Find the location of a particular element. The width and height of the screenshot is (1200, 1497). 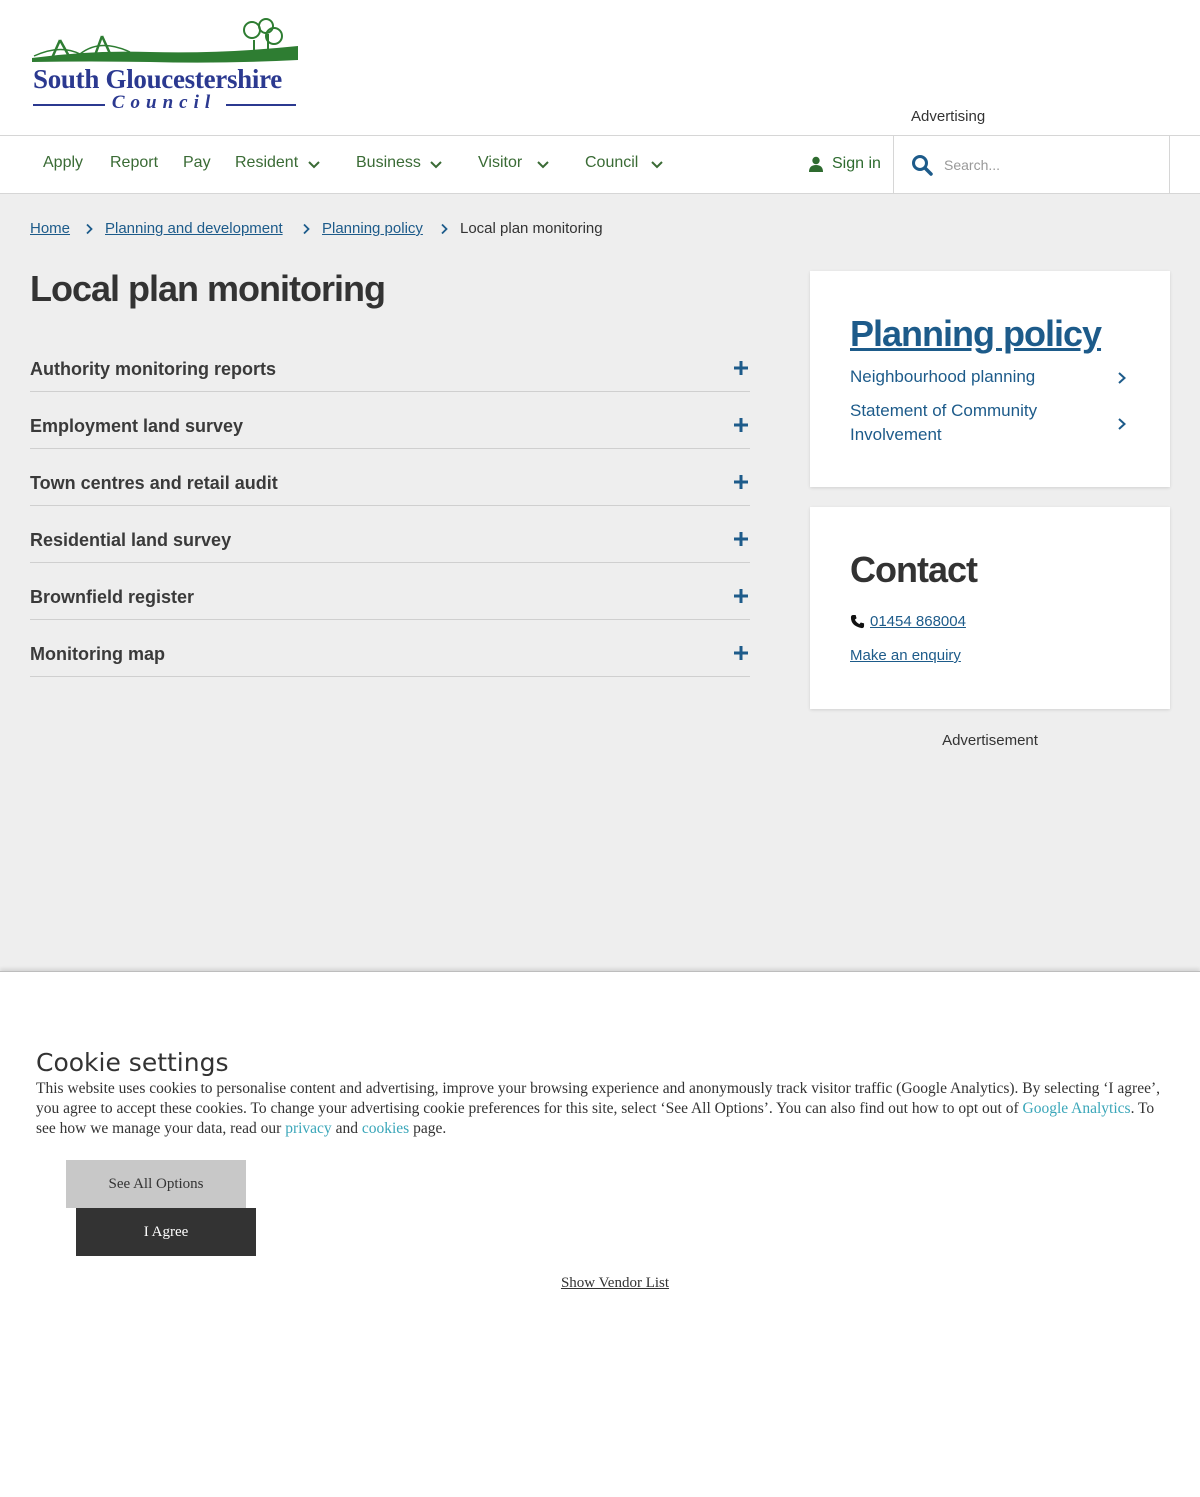

accordion-item-residential-land-survey: Residential land survey is located at coordinates (390, 534).